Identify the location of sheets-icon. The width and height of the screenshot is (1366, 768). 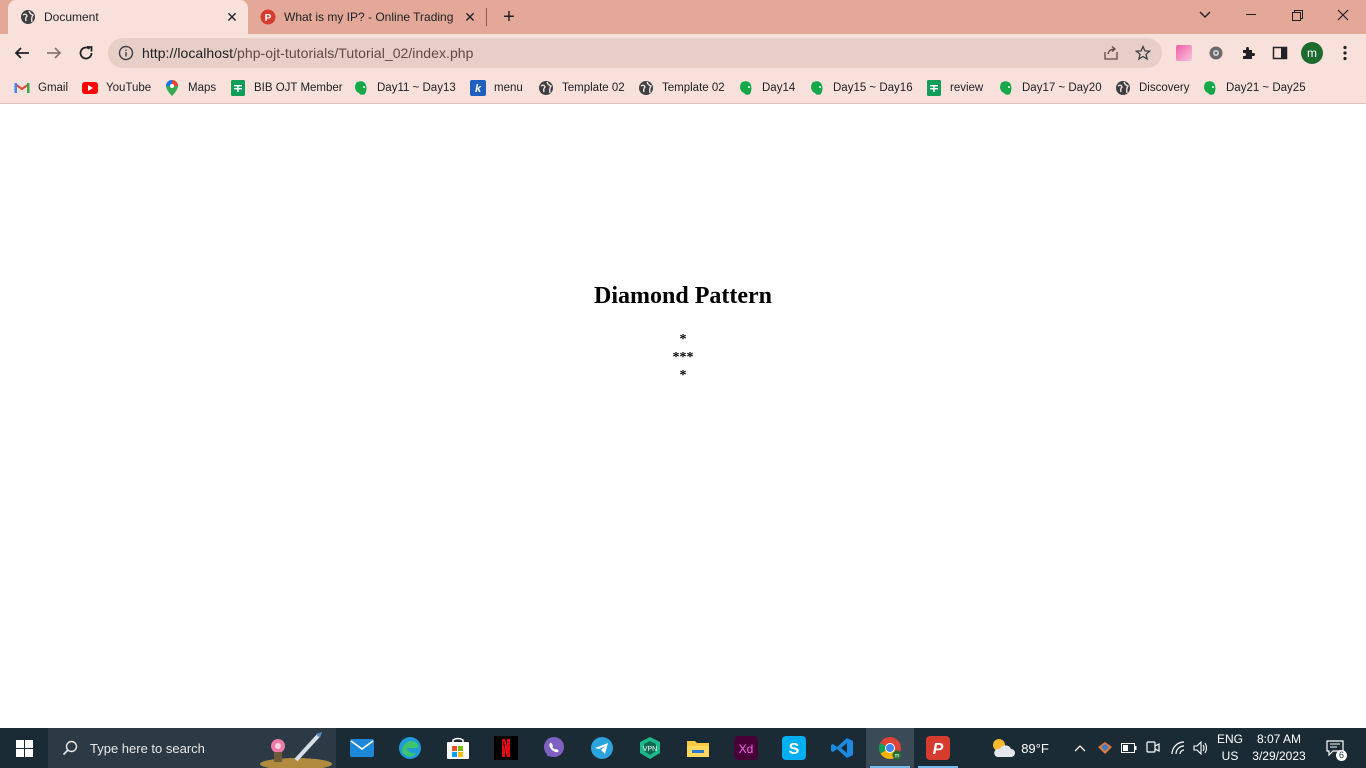
(934, 88).